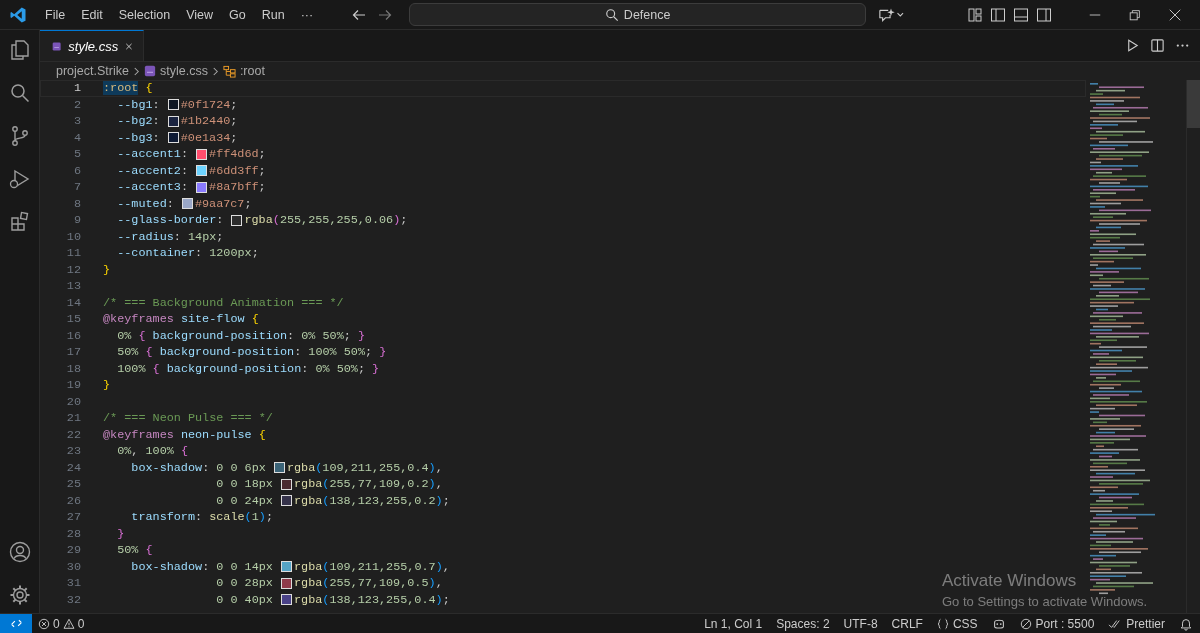 The image size is (1200, 633). What do you see at coordinates (76, 187) in the screenshot?
I see `line-number: 7` at bounding box center [76, 187].